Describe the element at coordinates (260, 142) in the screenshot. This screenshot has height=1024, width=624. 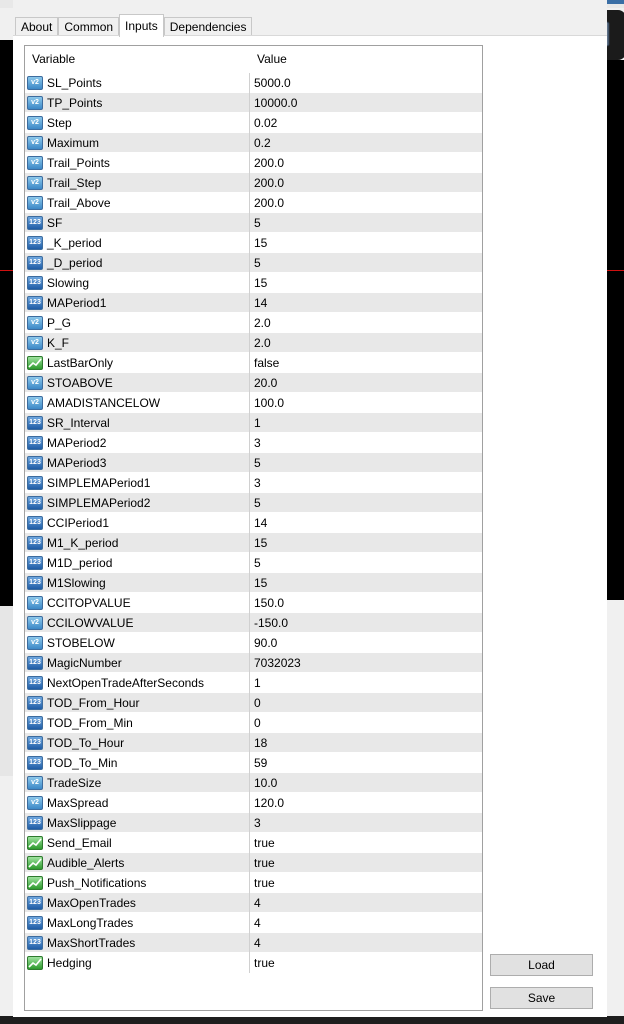
I see `value-cell: 0.2` at that location.